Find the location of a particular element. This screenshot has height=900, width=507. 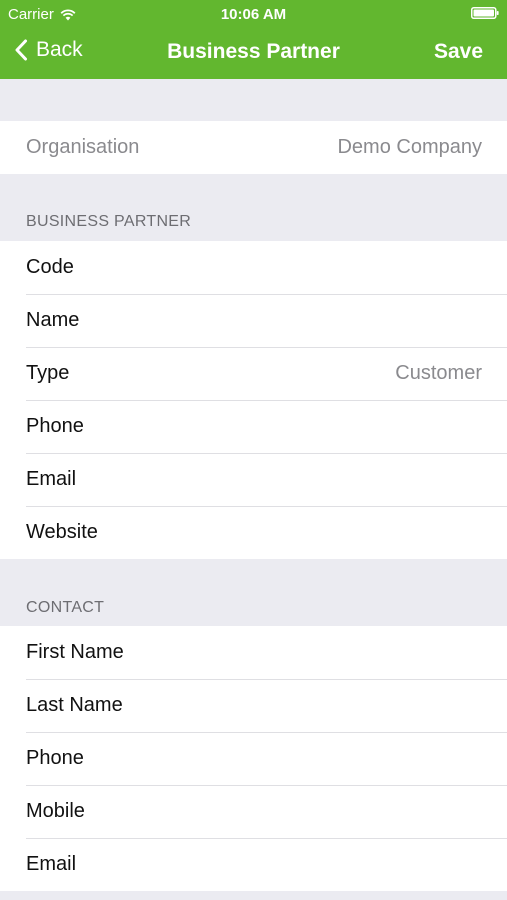

field-value: Customer is located at coordinates (438, 373).